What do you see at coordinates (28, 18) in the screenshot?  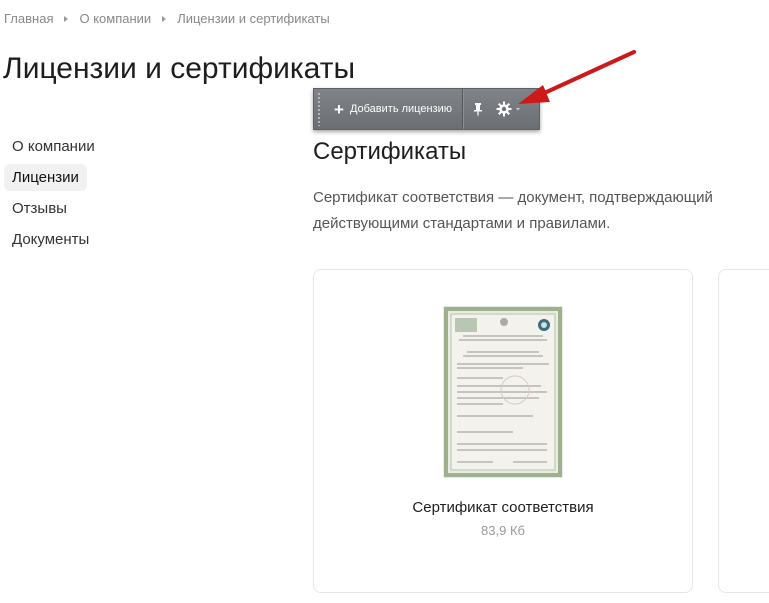 I see `breadcrumb-home: Главная` at bounding box center [28, 18].